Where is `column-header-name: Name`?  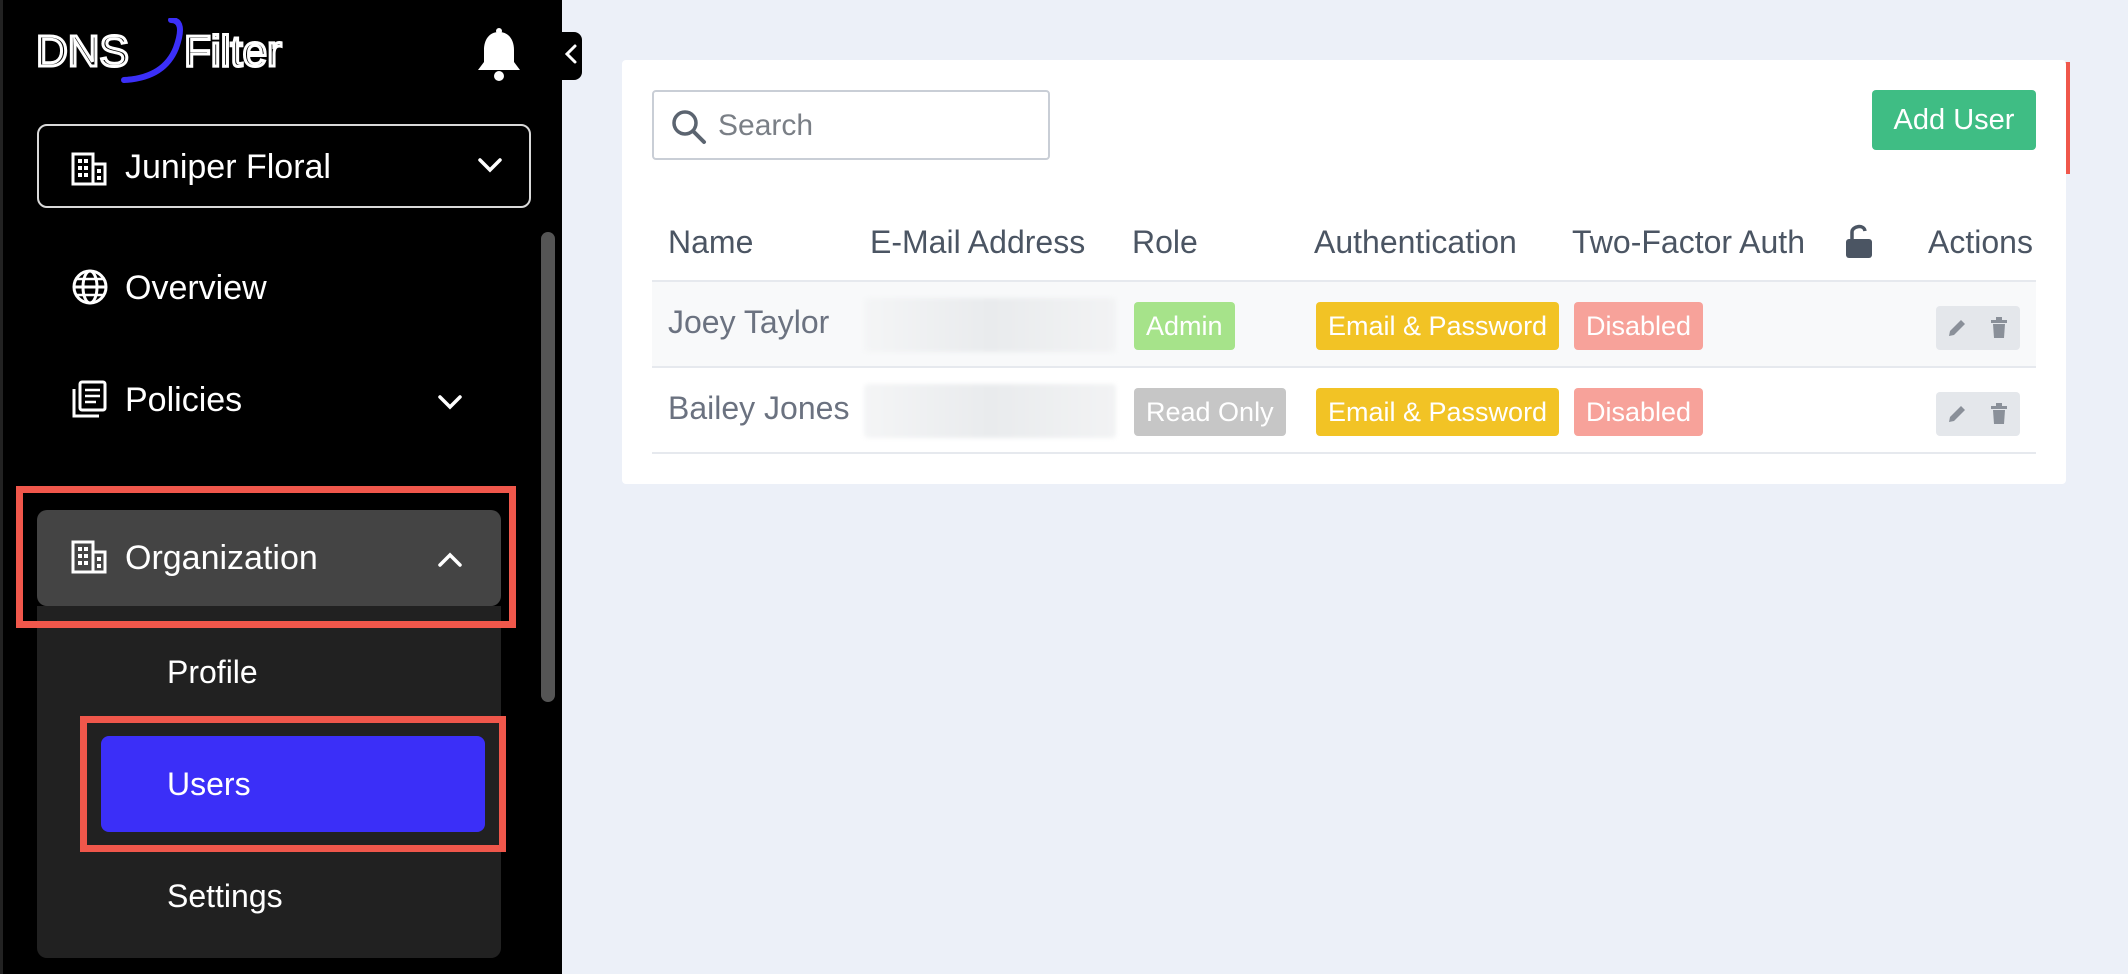 column-header-name: Name is located at coordinates (710, 242).